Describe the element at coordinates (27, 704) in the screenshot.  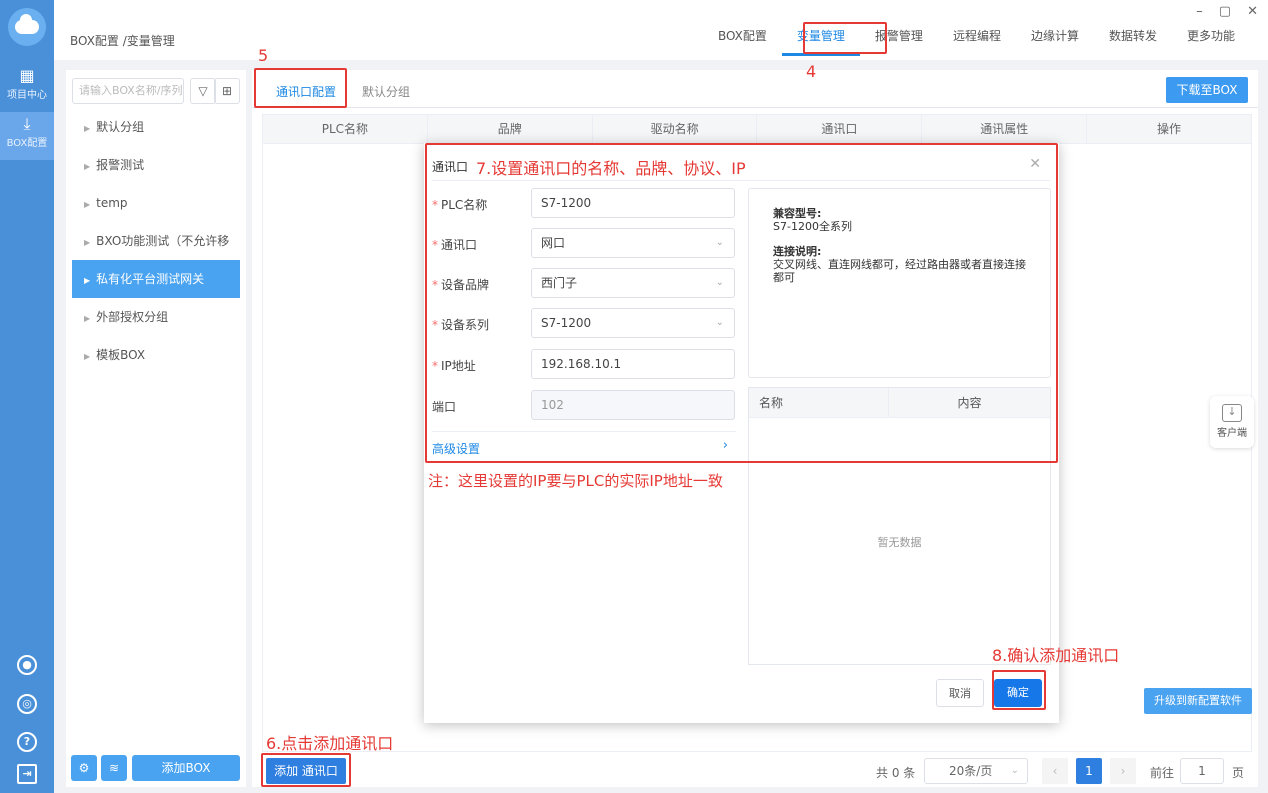
I see `globe-icon: ◎` at that location.